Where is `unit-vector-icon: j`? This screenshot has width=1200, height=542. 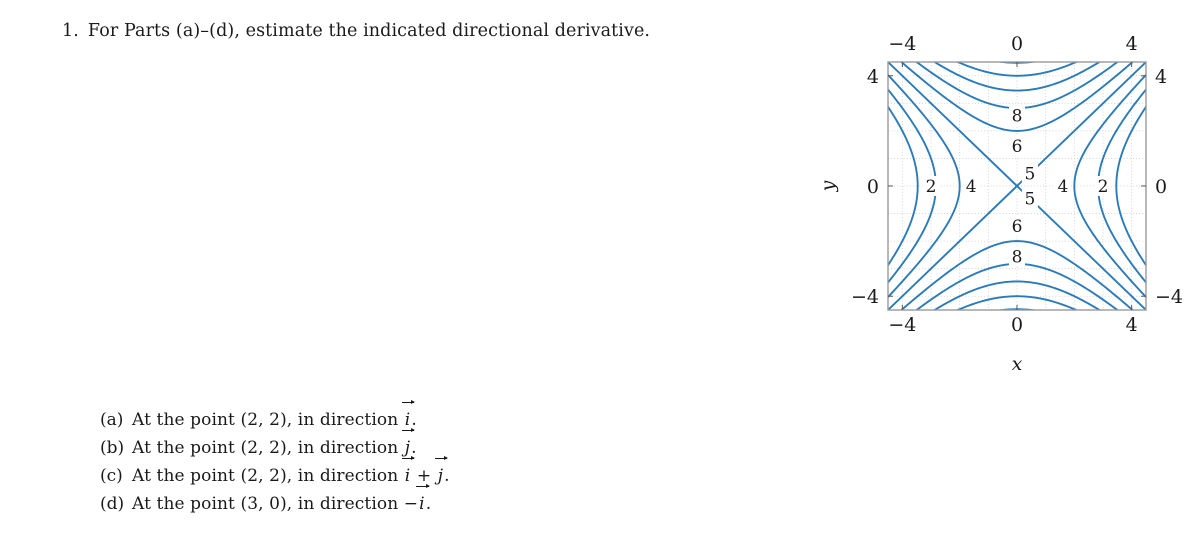 unit-vector-icon: j is located at coordinates (441, 470).